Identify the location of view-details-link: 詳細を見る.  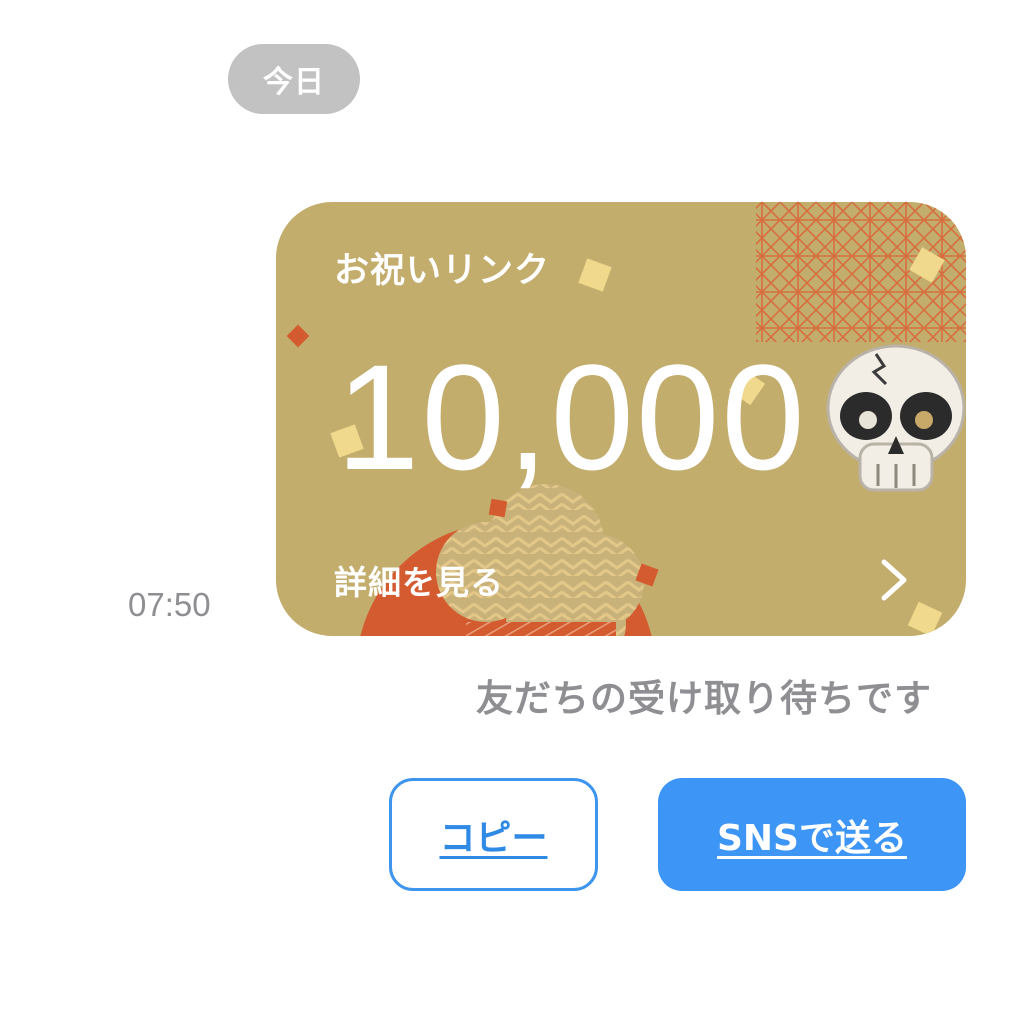
(419, 580).